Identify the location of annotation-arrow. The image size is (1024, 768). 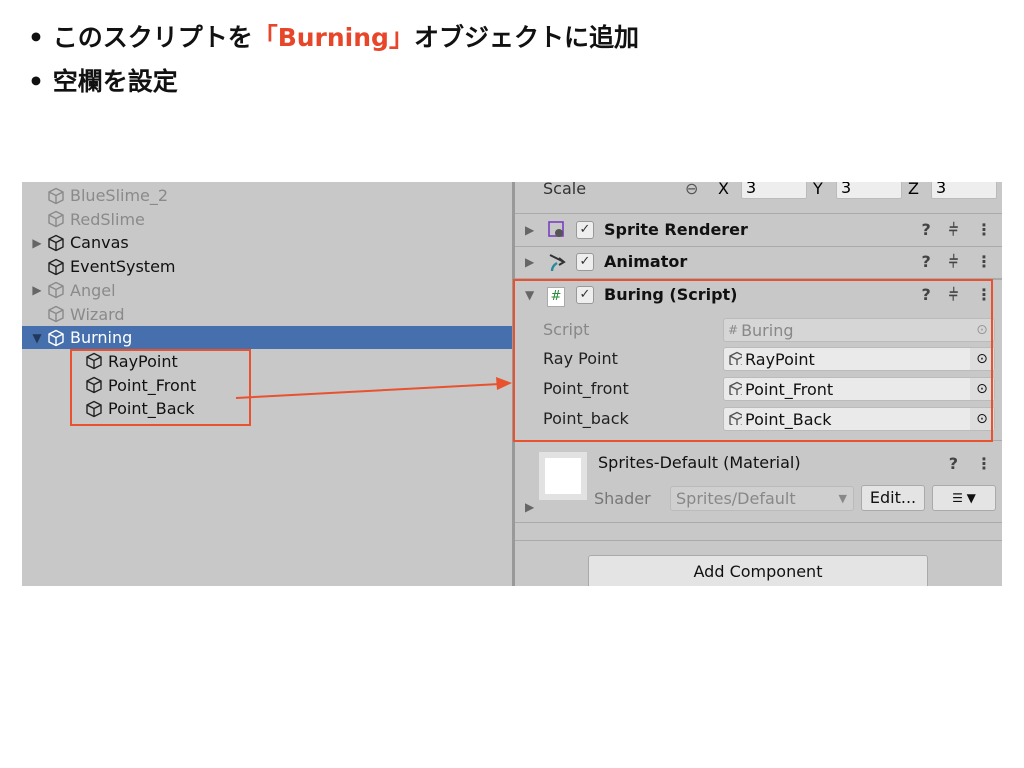
(373, 388).